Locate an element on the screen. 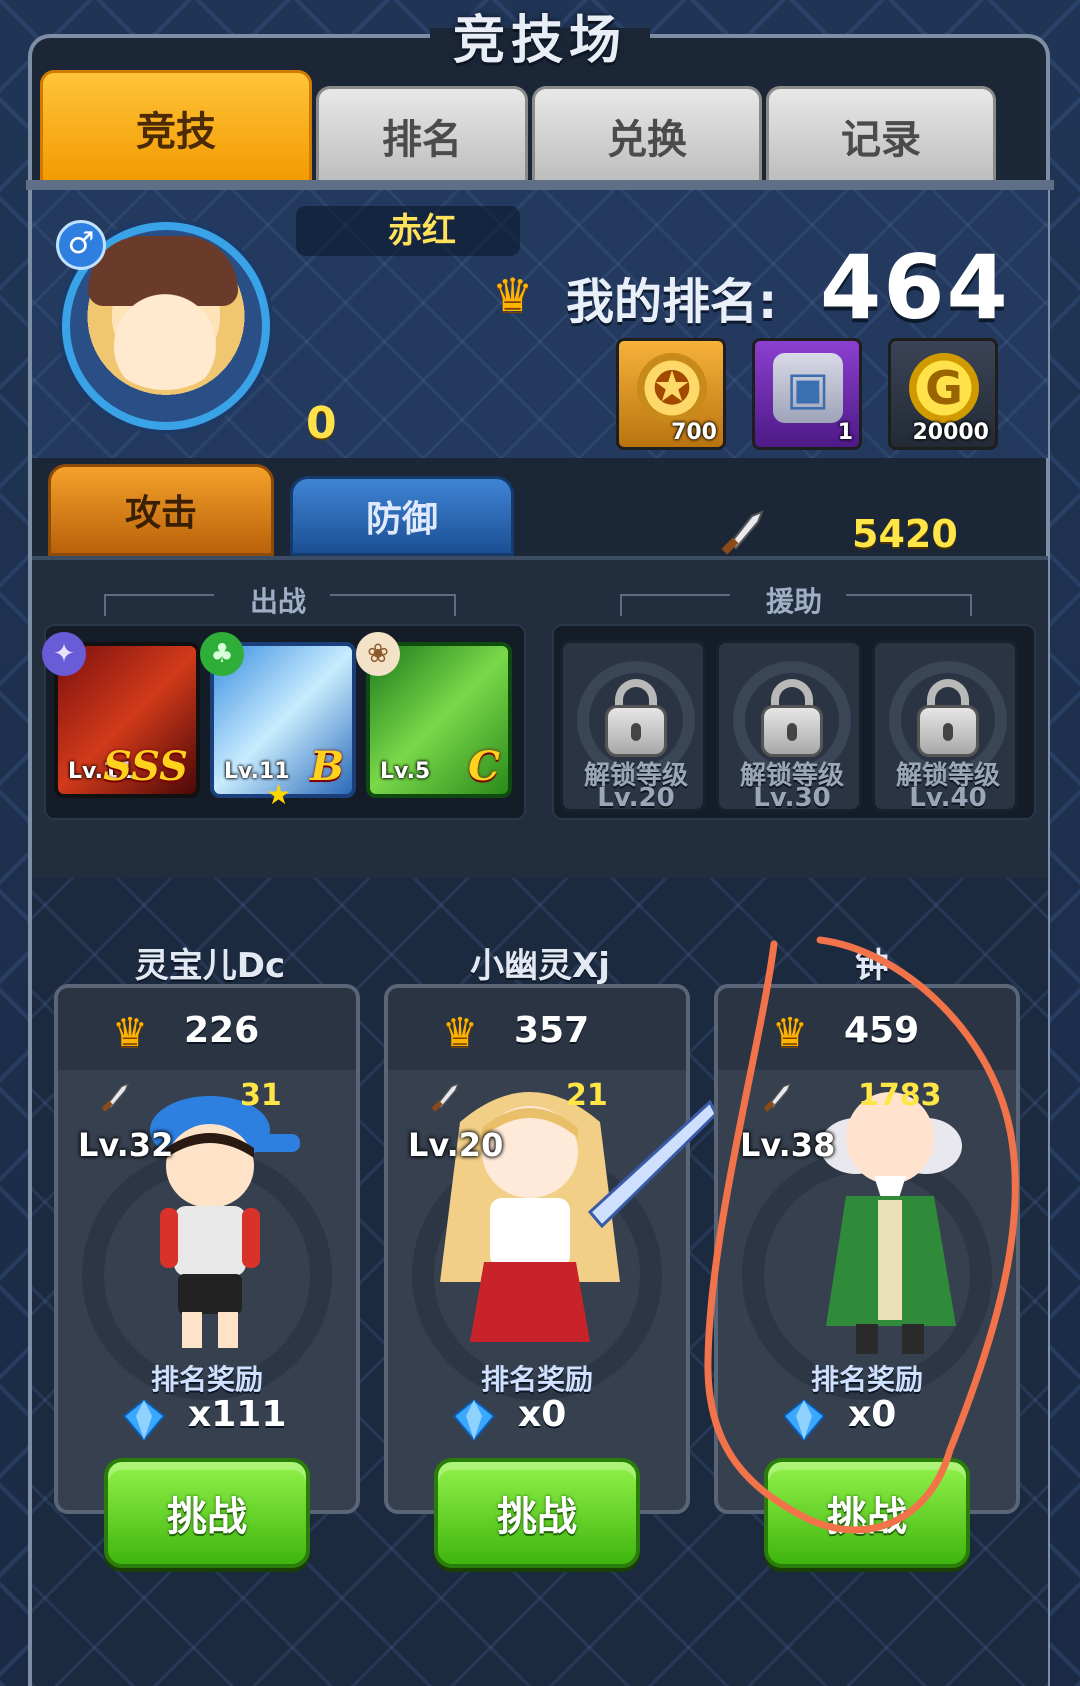  reward-gold: G 20000 is located at coordinates (943, 394).